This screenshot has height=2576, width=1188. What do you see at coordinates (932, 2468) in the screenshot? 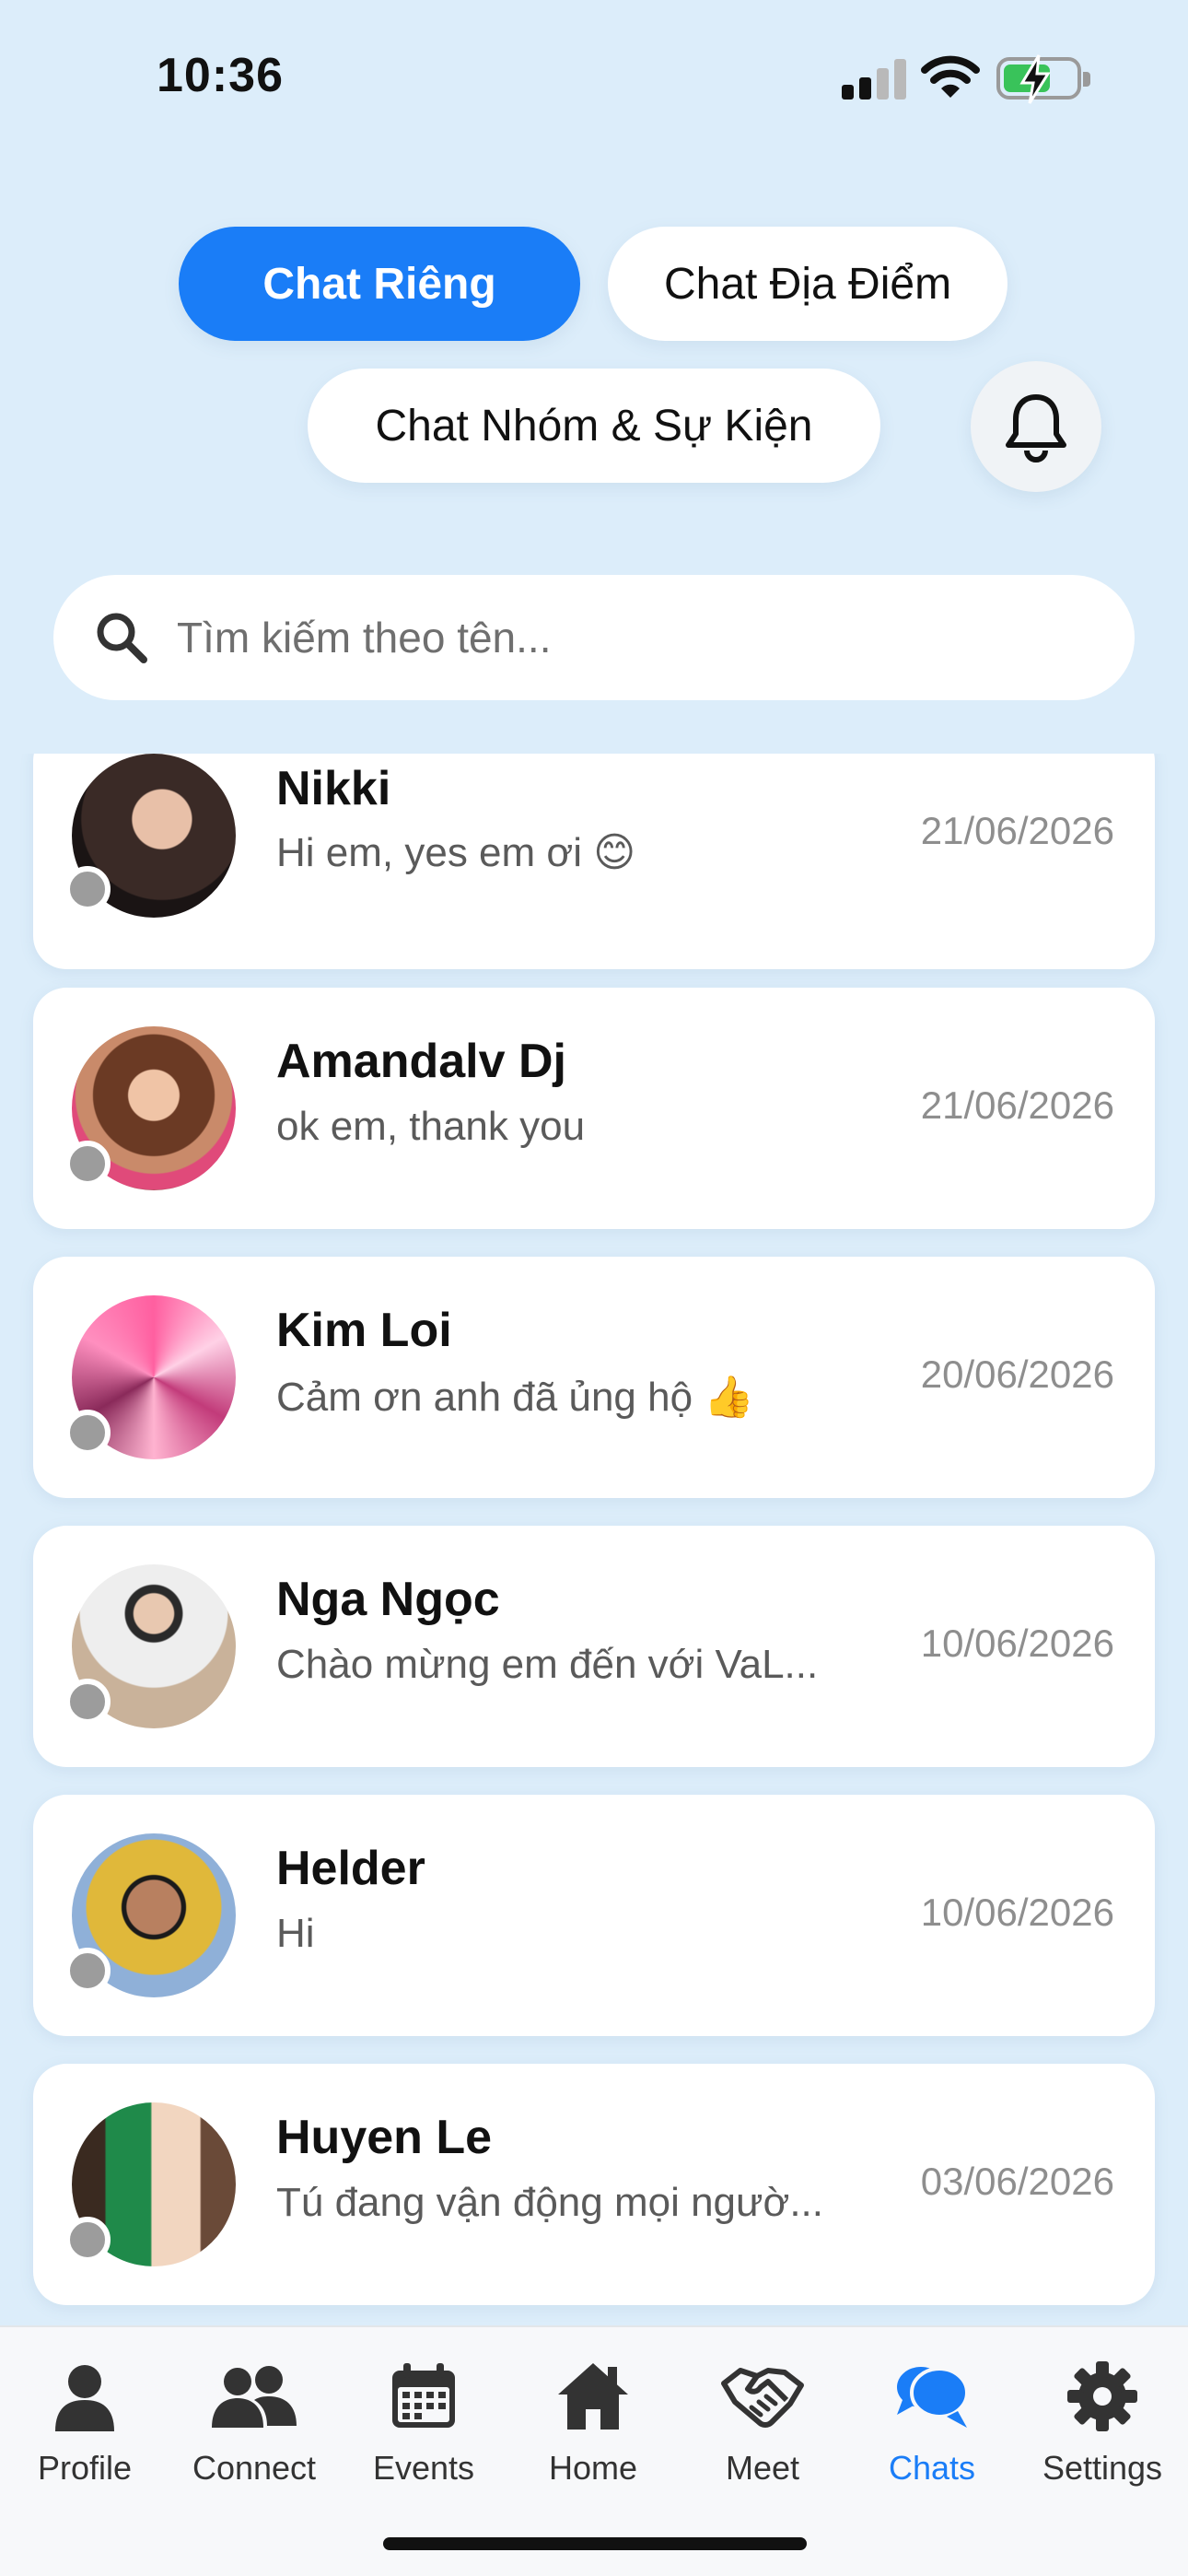
I see `nav-label: Chats` at bounding box center [932, 2468].